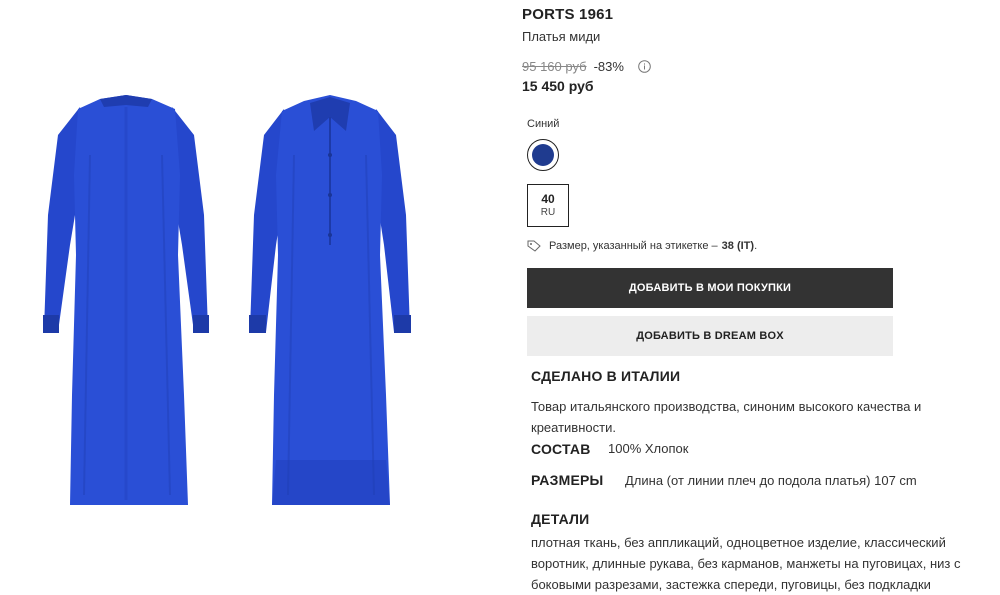 Image resolution: width=1000 pixels, height=595 pixels. Describe the element at coordinates (543, 124) in the screenshot. I see `color-label: Синий` at that location.